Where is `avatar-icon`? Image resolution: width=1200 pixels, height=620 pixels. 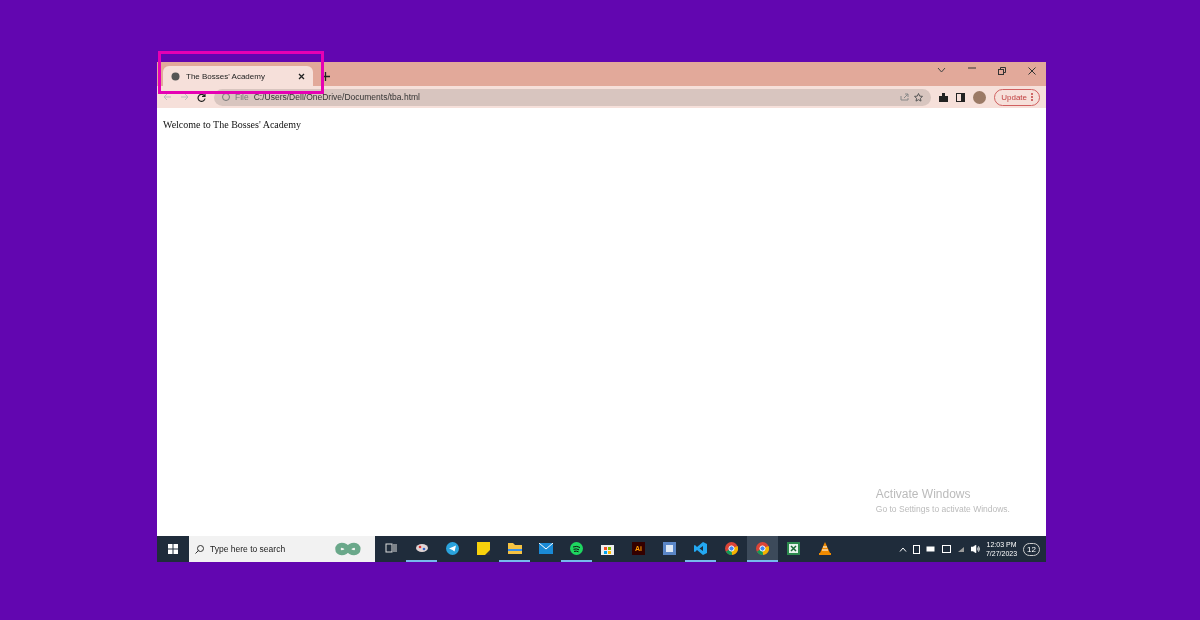
avatar-icon is located at coordinates (980, 97).